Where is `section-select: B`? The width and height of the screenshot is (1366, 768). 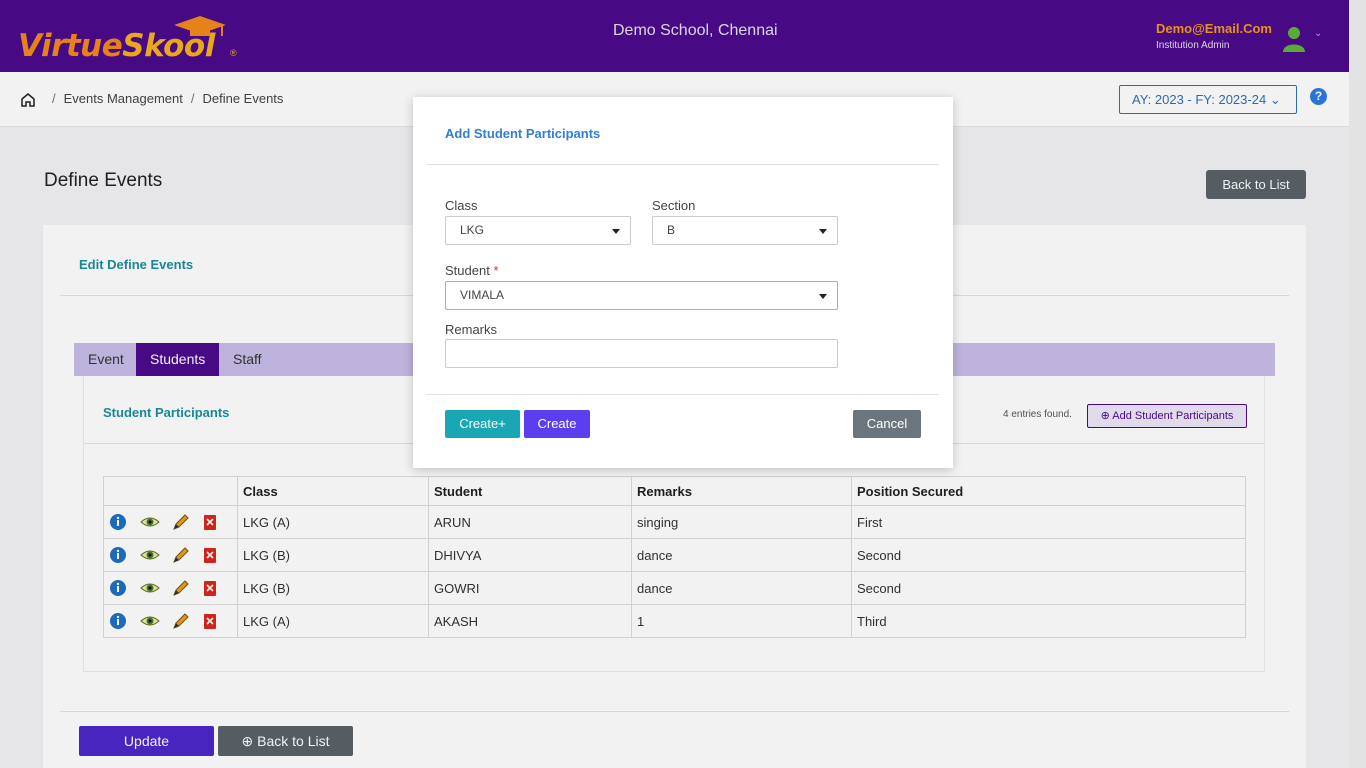 section-select: B is located at coordinates (745, 230).